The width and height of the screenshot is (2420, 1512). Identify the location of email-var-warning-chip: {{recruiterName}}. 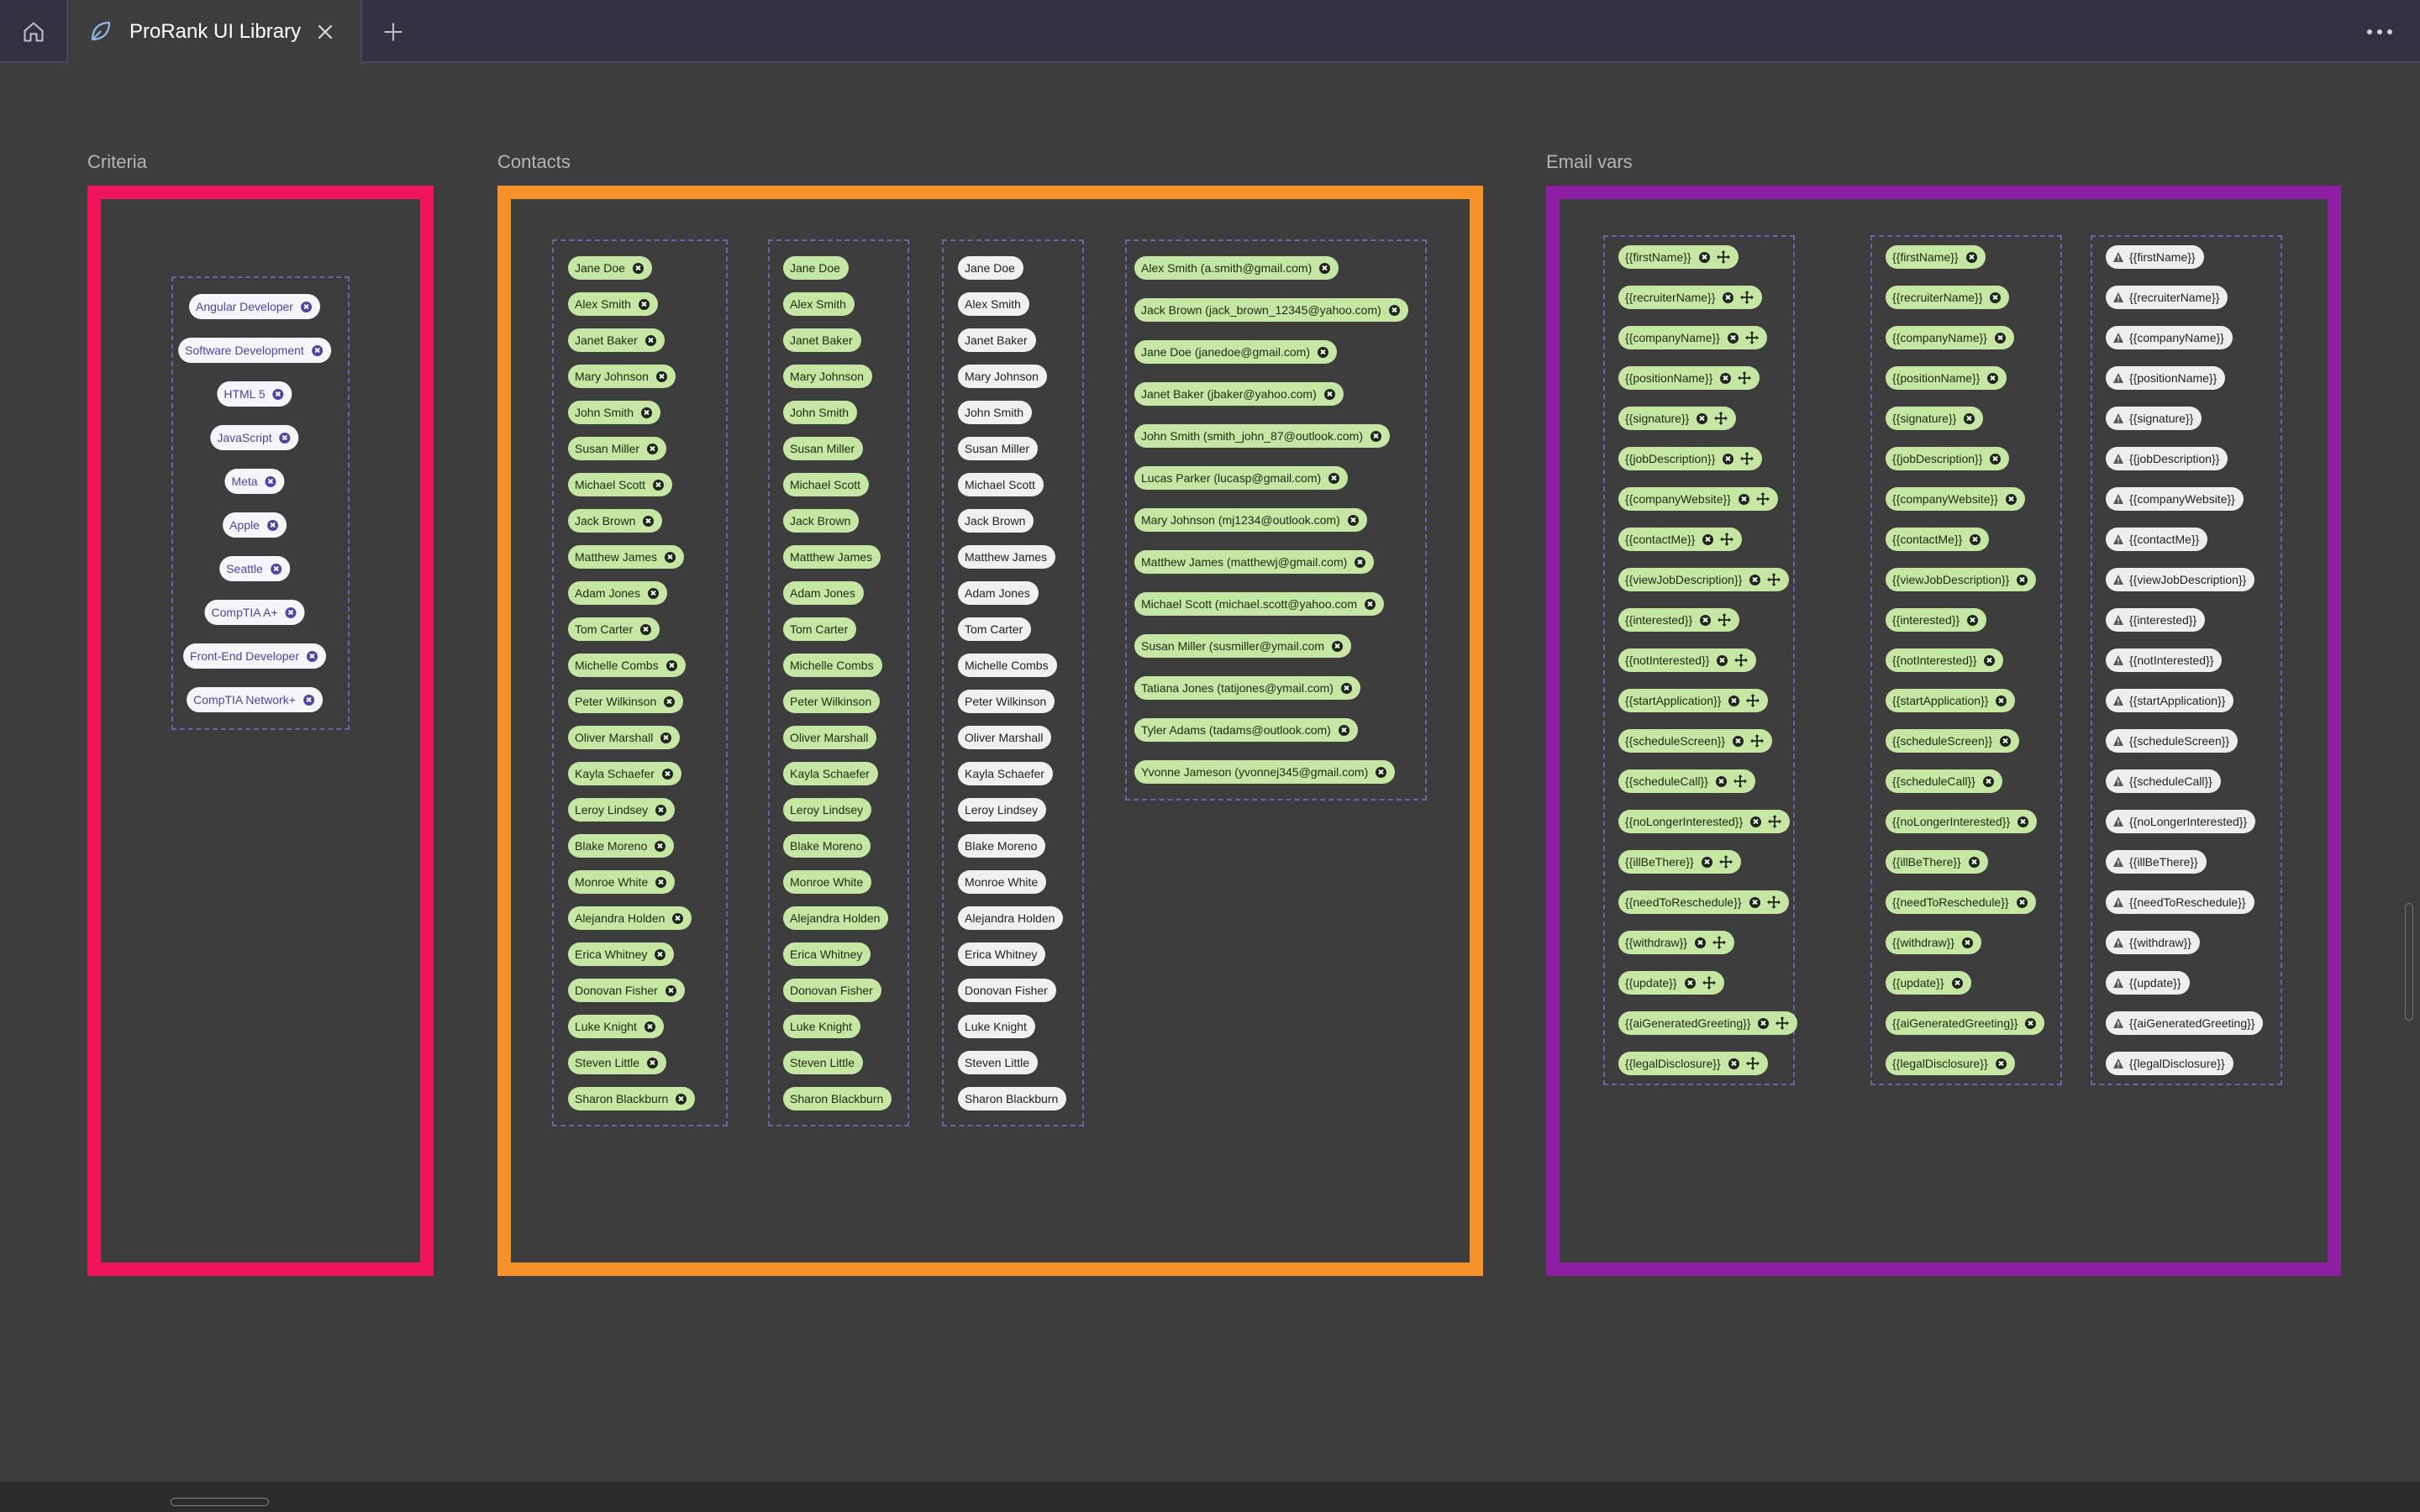
(2167, 297).